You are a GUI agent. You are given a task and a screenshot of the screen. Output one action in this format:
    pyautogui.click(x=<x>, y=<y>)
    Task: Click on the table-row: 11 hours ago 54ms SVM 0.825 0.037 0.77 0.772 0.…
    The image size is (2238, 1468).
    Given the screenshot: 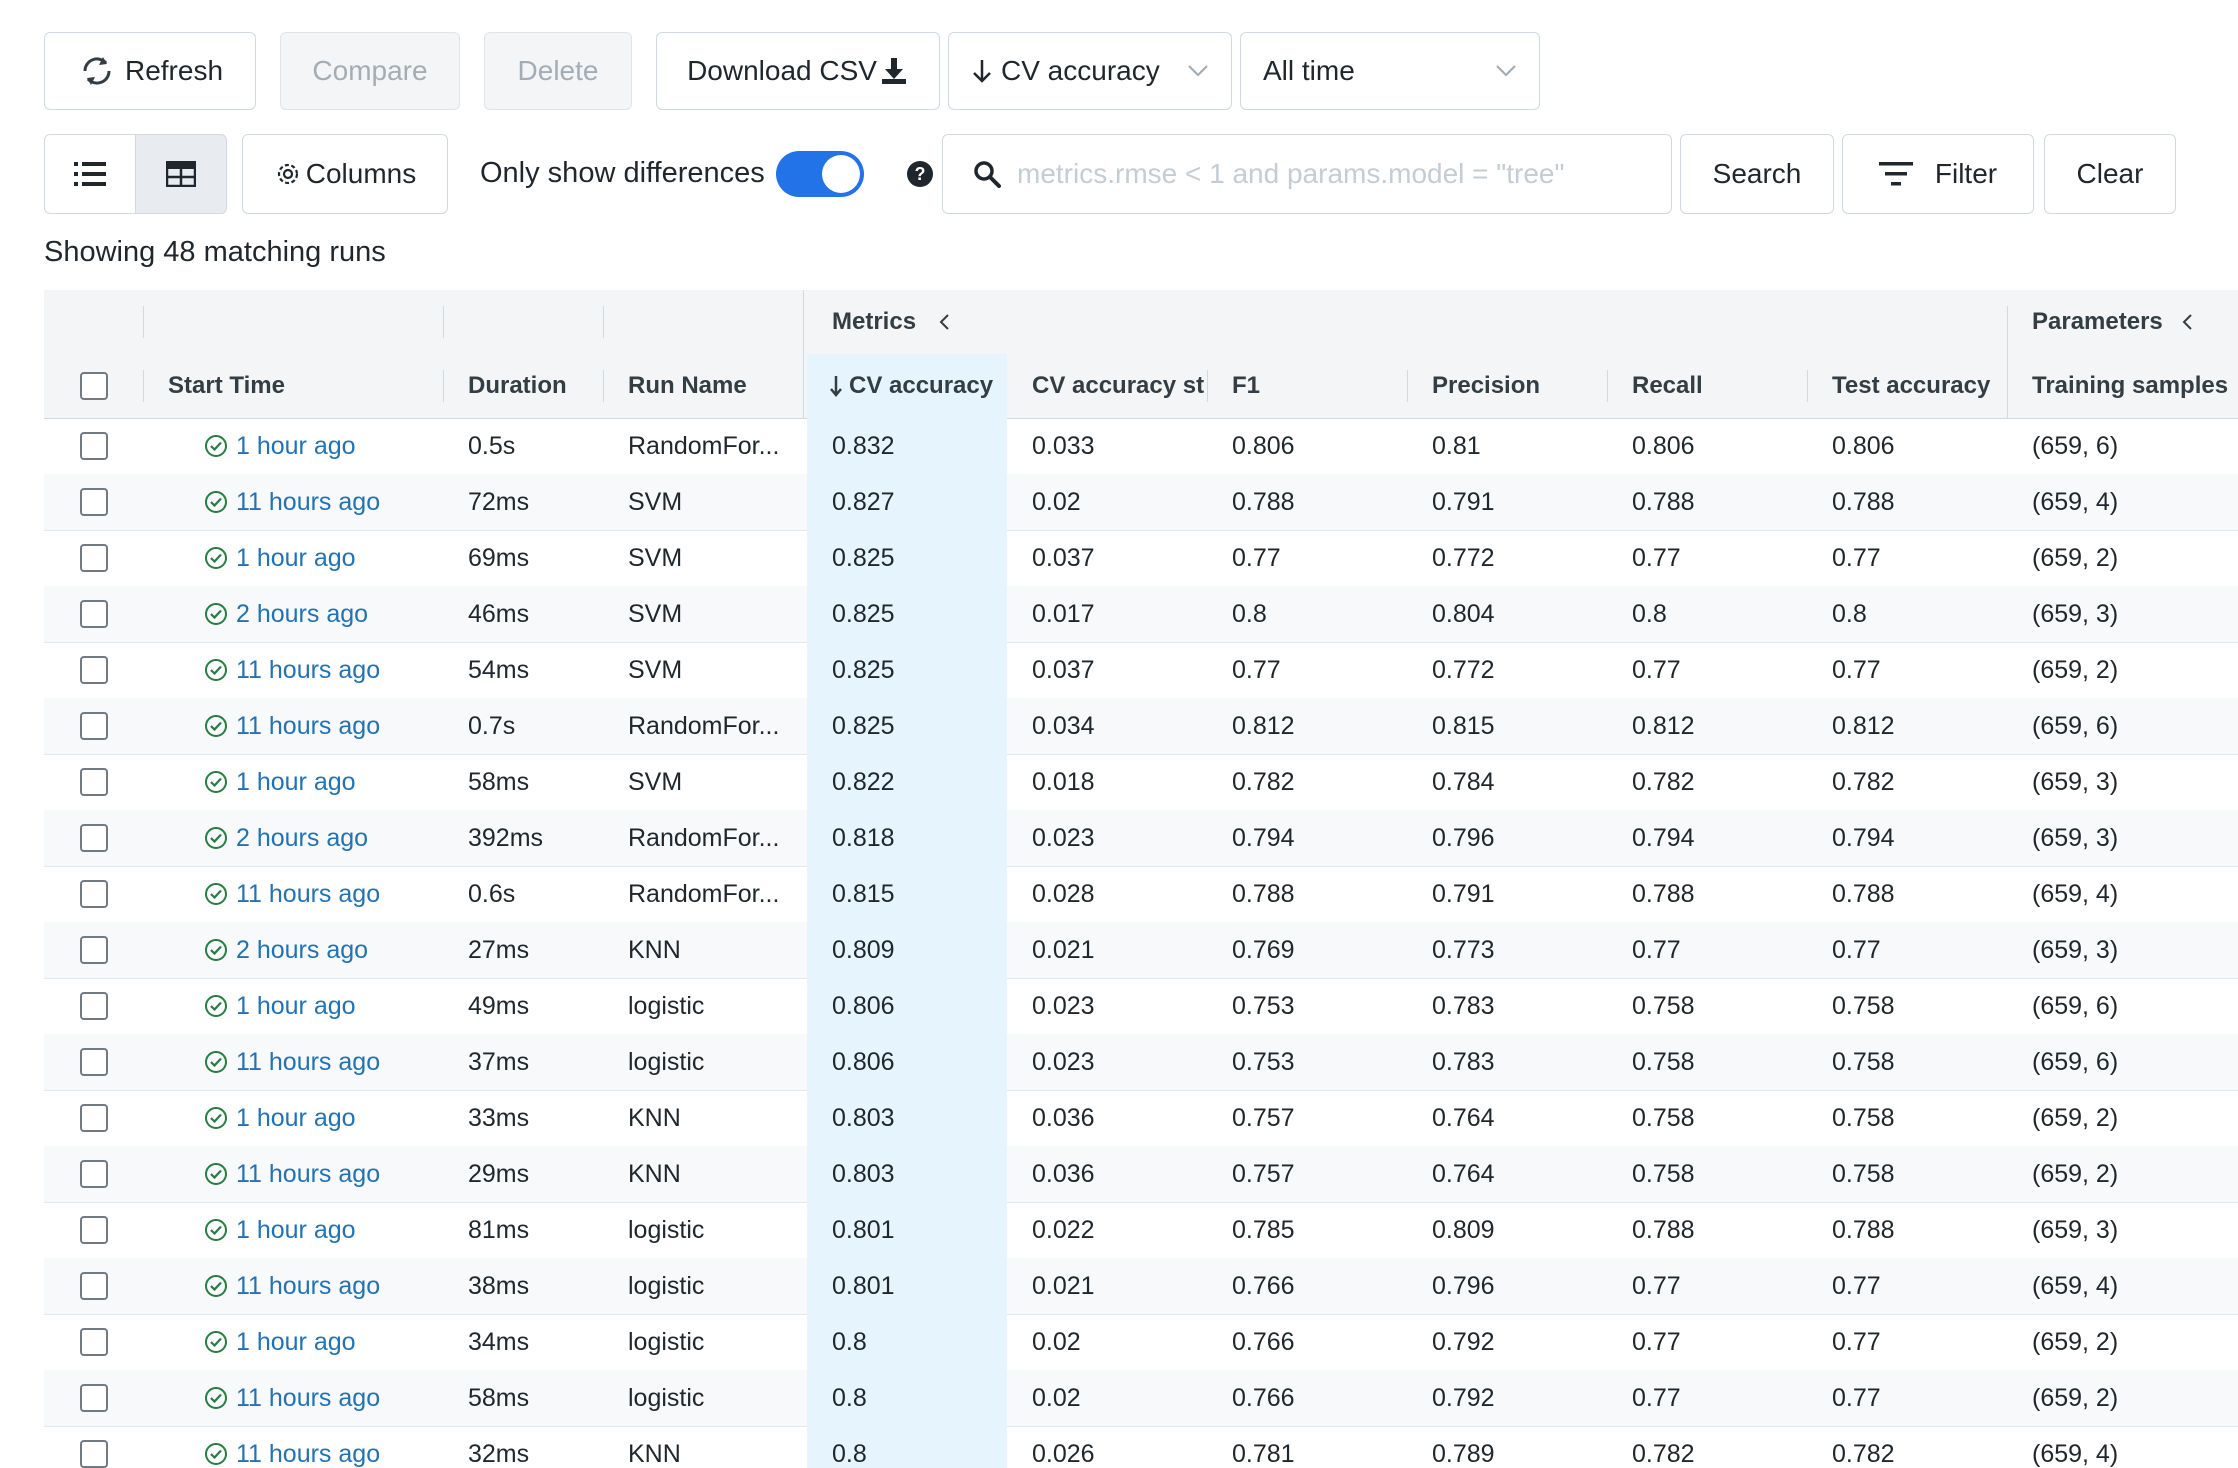 What is the action you would take?
    pyautogui.click(x=1141, y=670)
    